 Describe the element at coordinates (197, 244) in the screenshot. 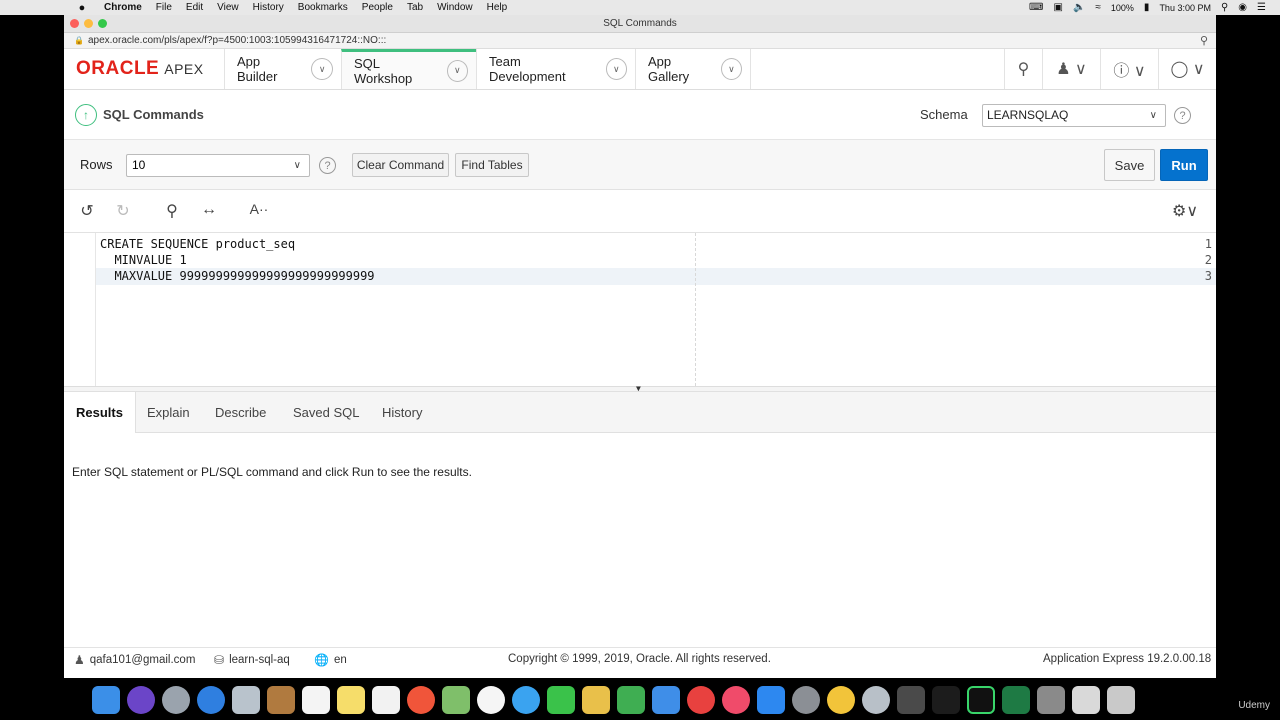

I see `code-line: CREATE SEQUENCE product_seq` at that location.